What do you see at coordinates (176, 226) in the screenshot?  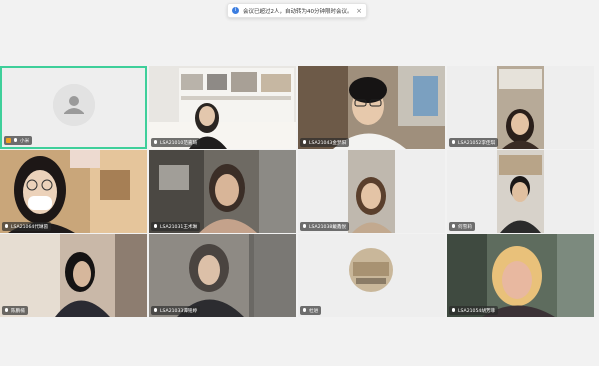 I see `participant-label: LSA21031王术琳` at bounding box center [176, 226].